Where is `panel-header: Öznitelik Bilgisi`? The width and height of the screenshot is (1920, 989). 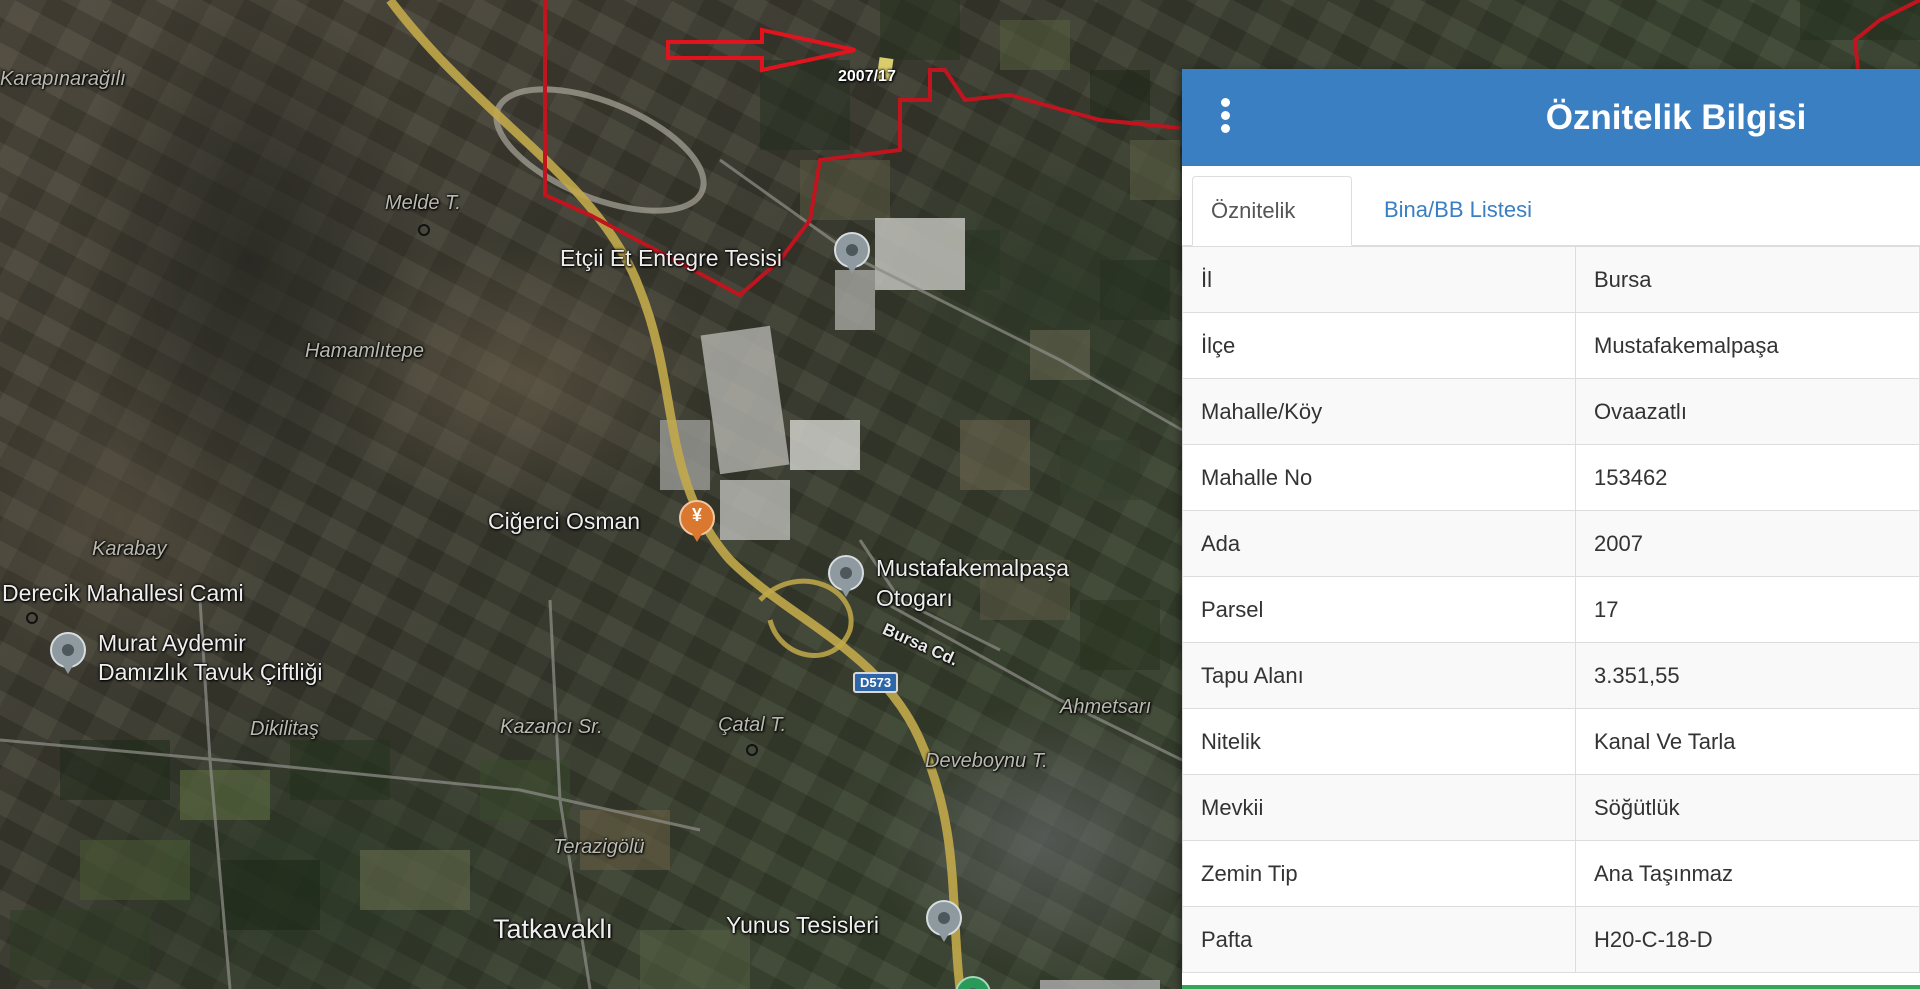
panel-header: Öznitelik Bilgisi is located at coordinates (1551, 117).